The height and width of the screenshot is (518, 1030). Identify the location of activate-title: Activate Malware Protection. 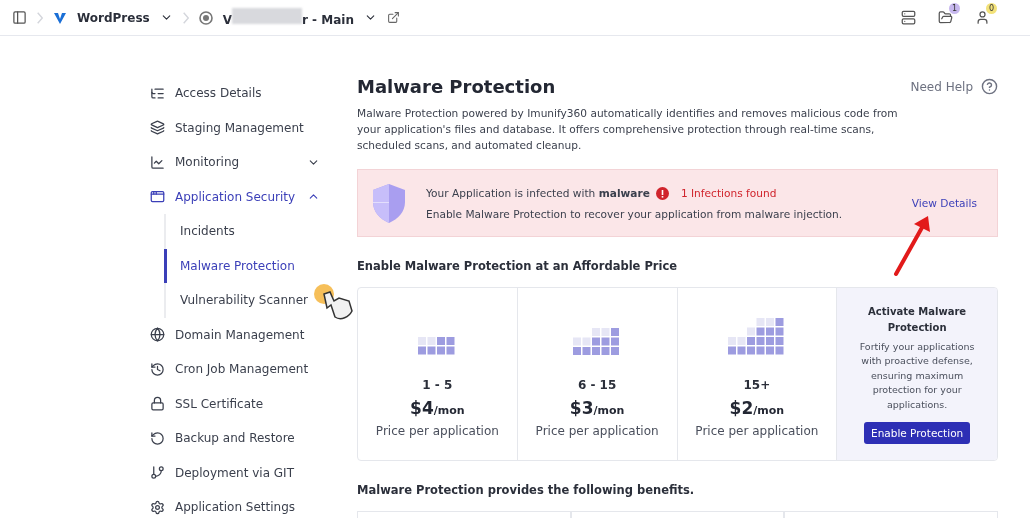
(917, 319).